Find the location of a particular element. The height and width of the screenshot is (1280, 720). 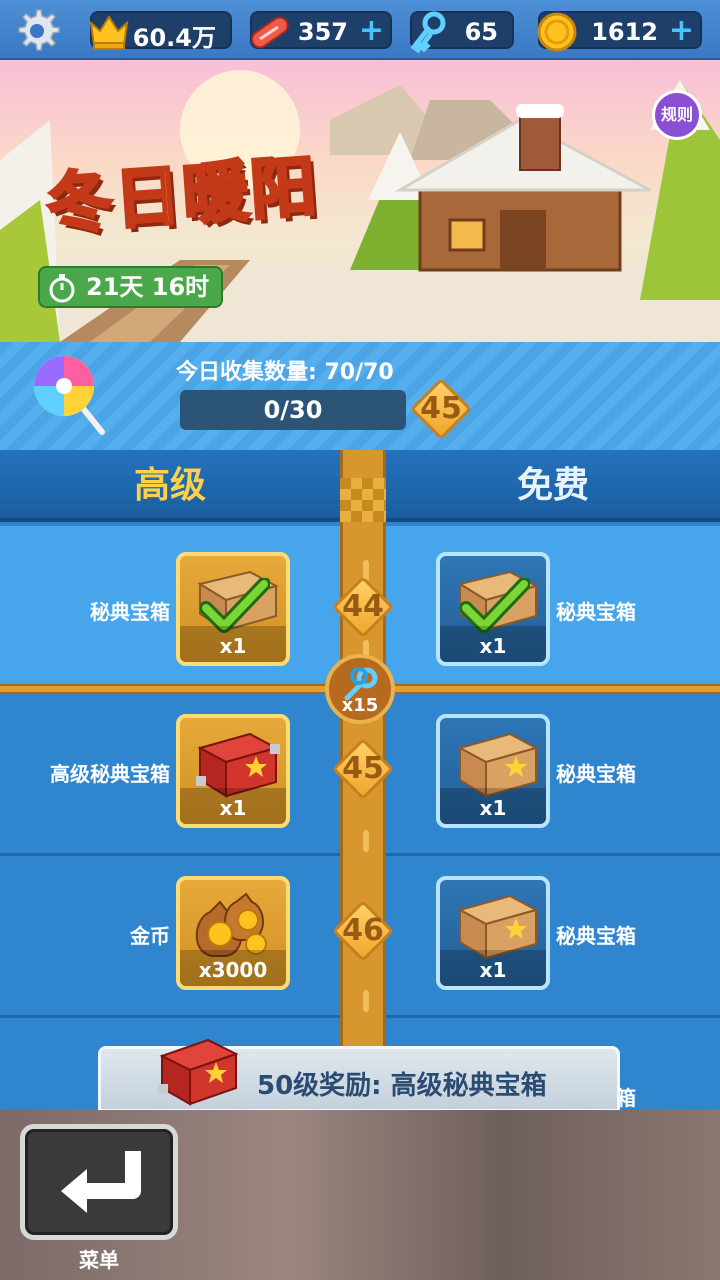

target-level-badge: 45 is located at coordinates (441, 409).